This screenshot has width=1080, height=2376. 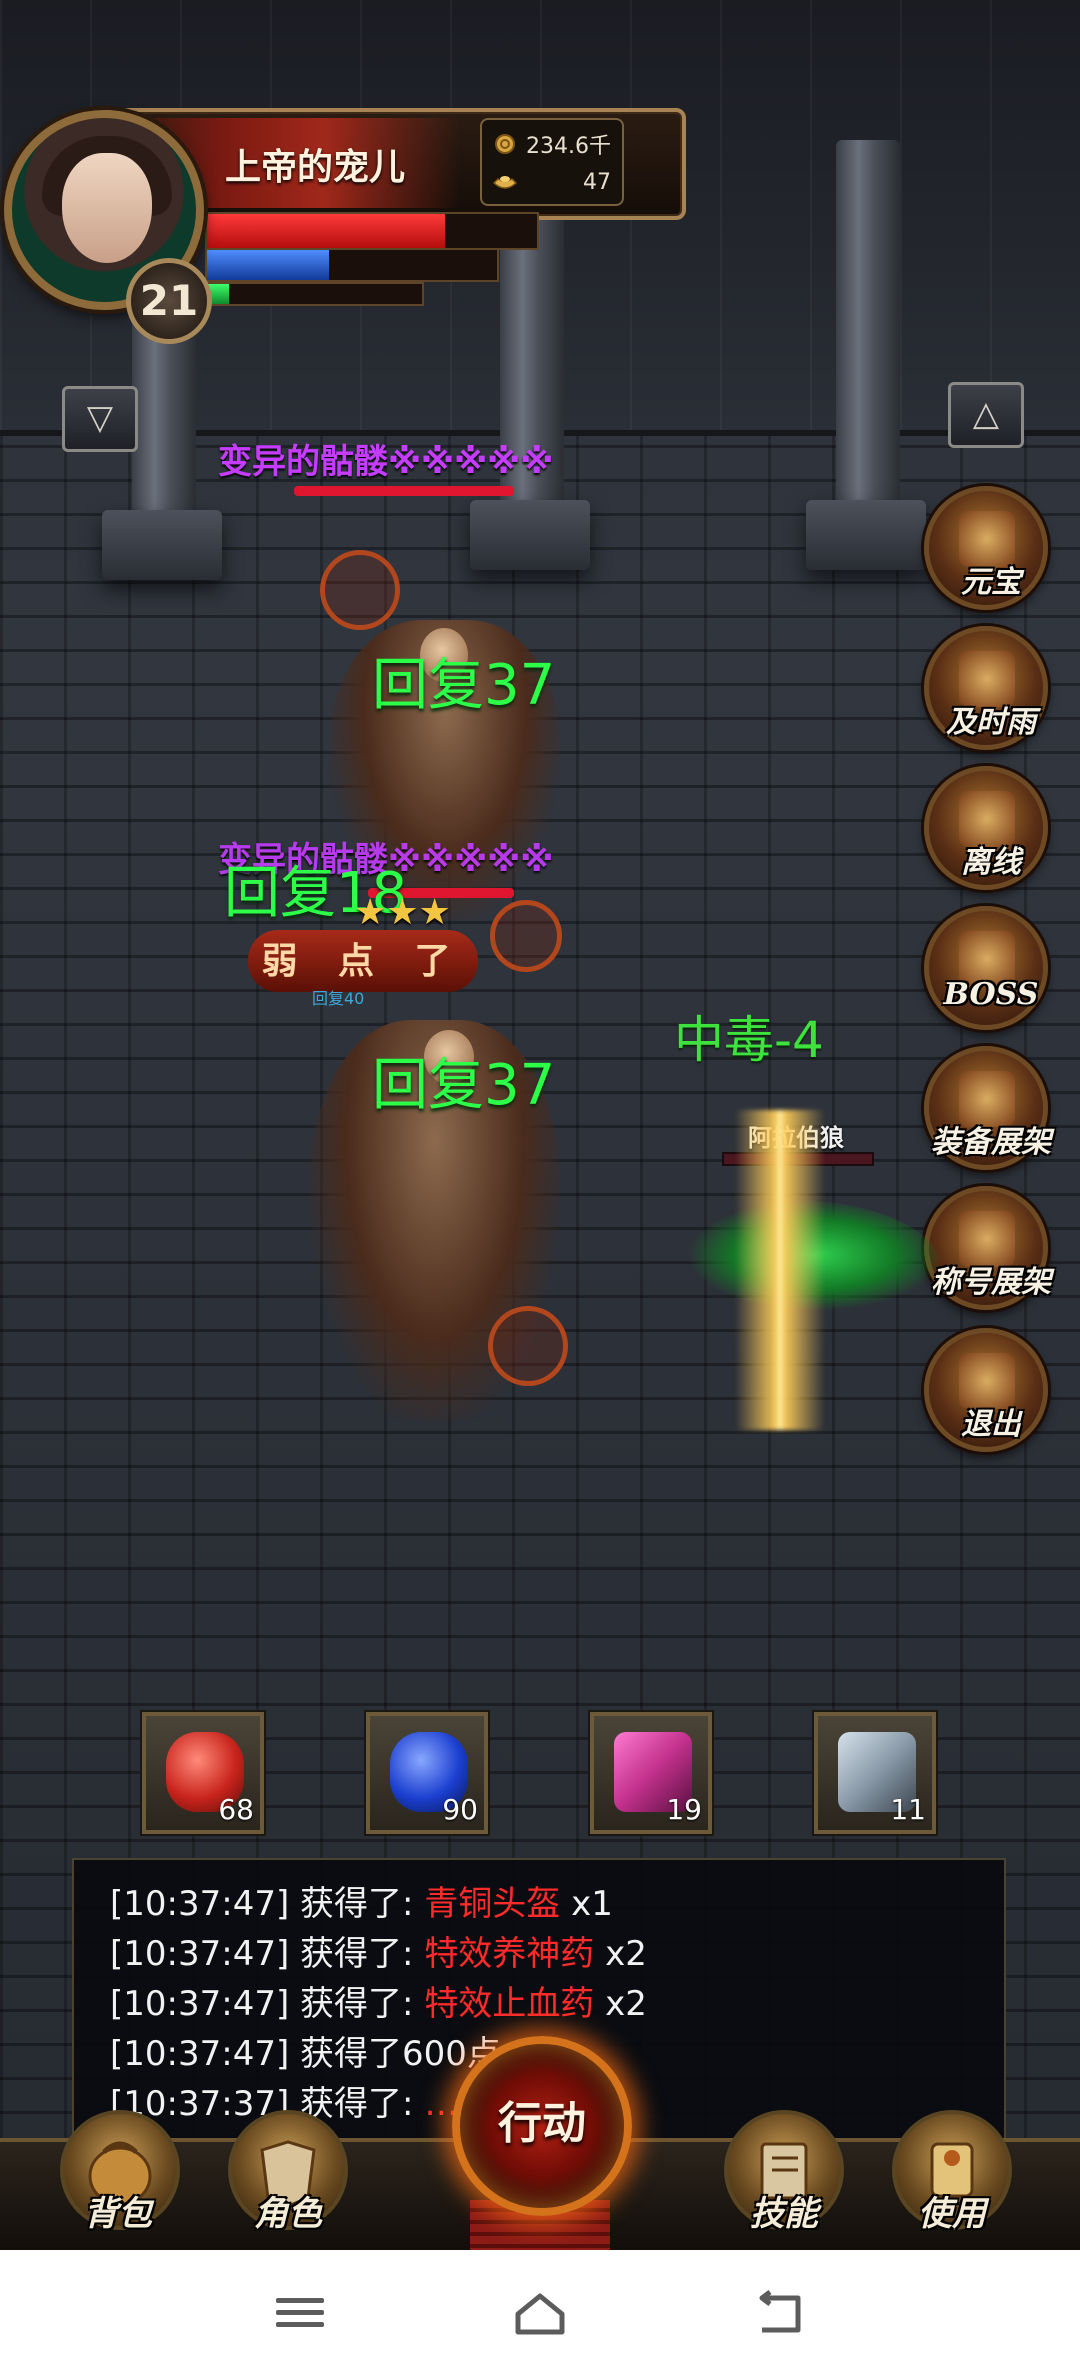 What do you see at coordinates (987, 1108) in the screenshot?
I see `side-btn-equipment-rack: 装备展架` at bounding box center [987, 1108].